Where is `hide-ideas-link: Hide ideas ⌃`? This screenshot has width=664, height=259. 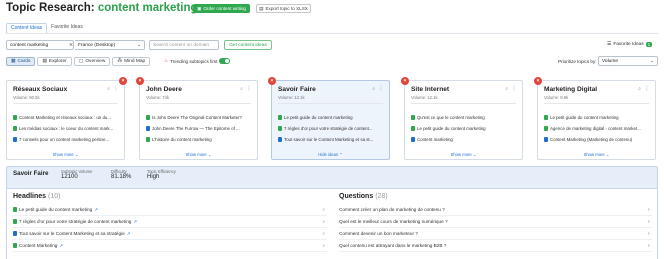 hide-ideas-link: Hide ideas ⌃ is located at coordinates (330, 154).